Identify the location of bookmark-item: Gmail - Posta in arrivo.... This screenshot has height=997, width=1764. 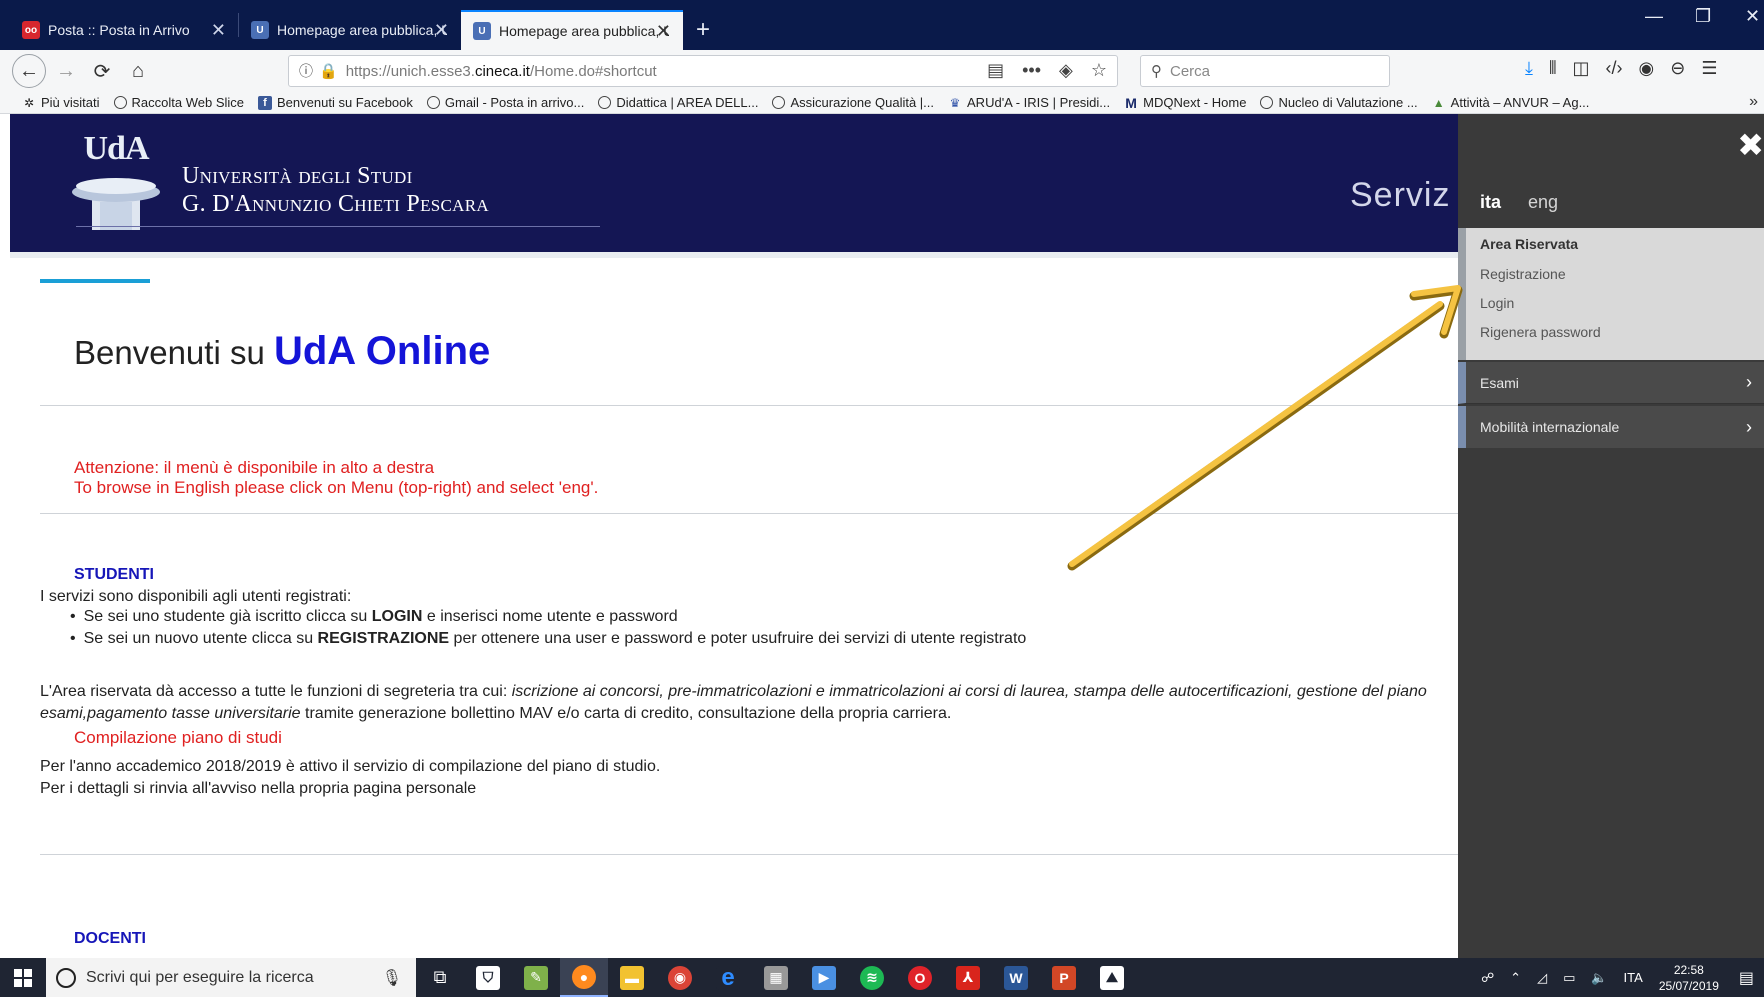
(505, 102).